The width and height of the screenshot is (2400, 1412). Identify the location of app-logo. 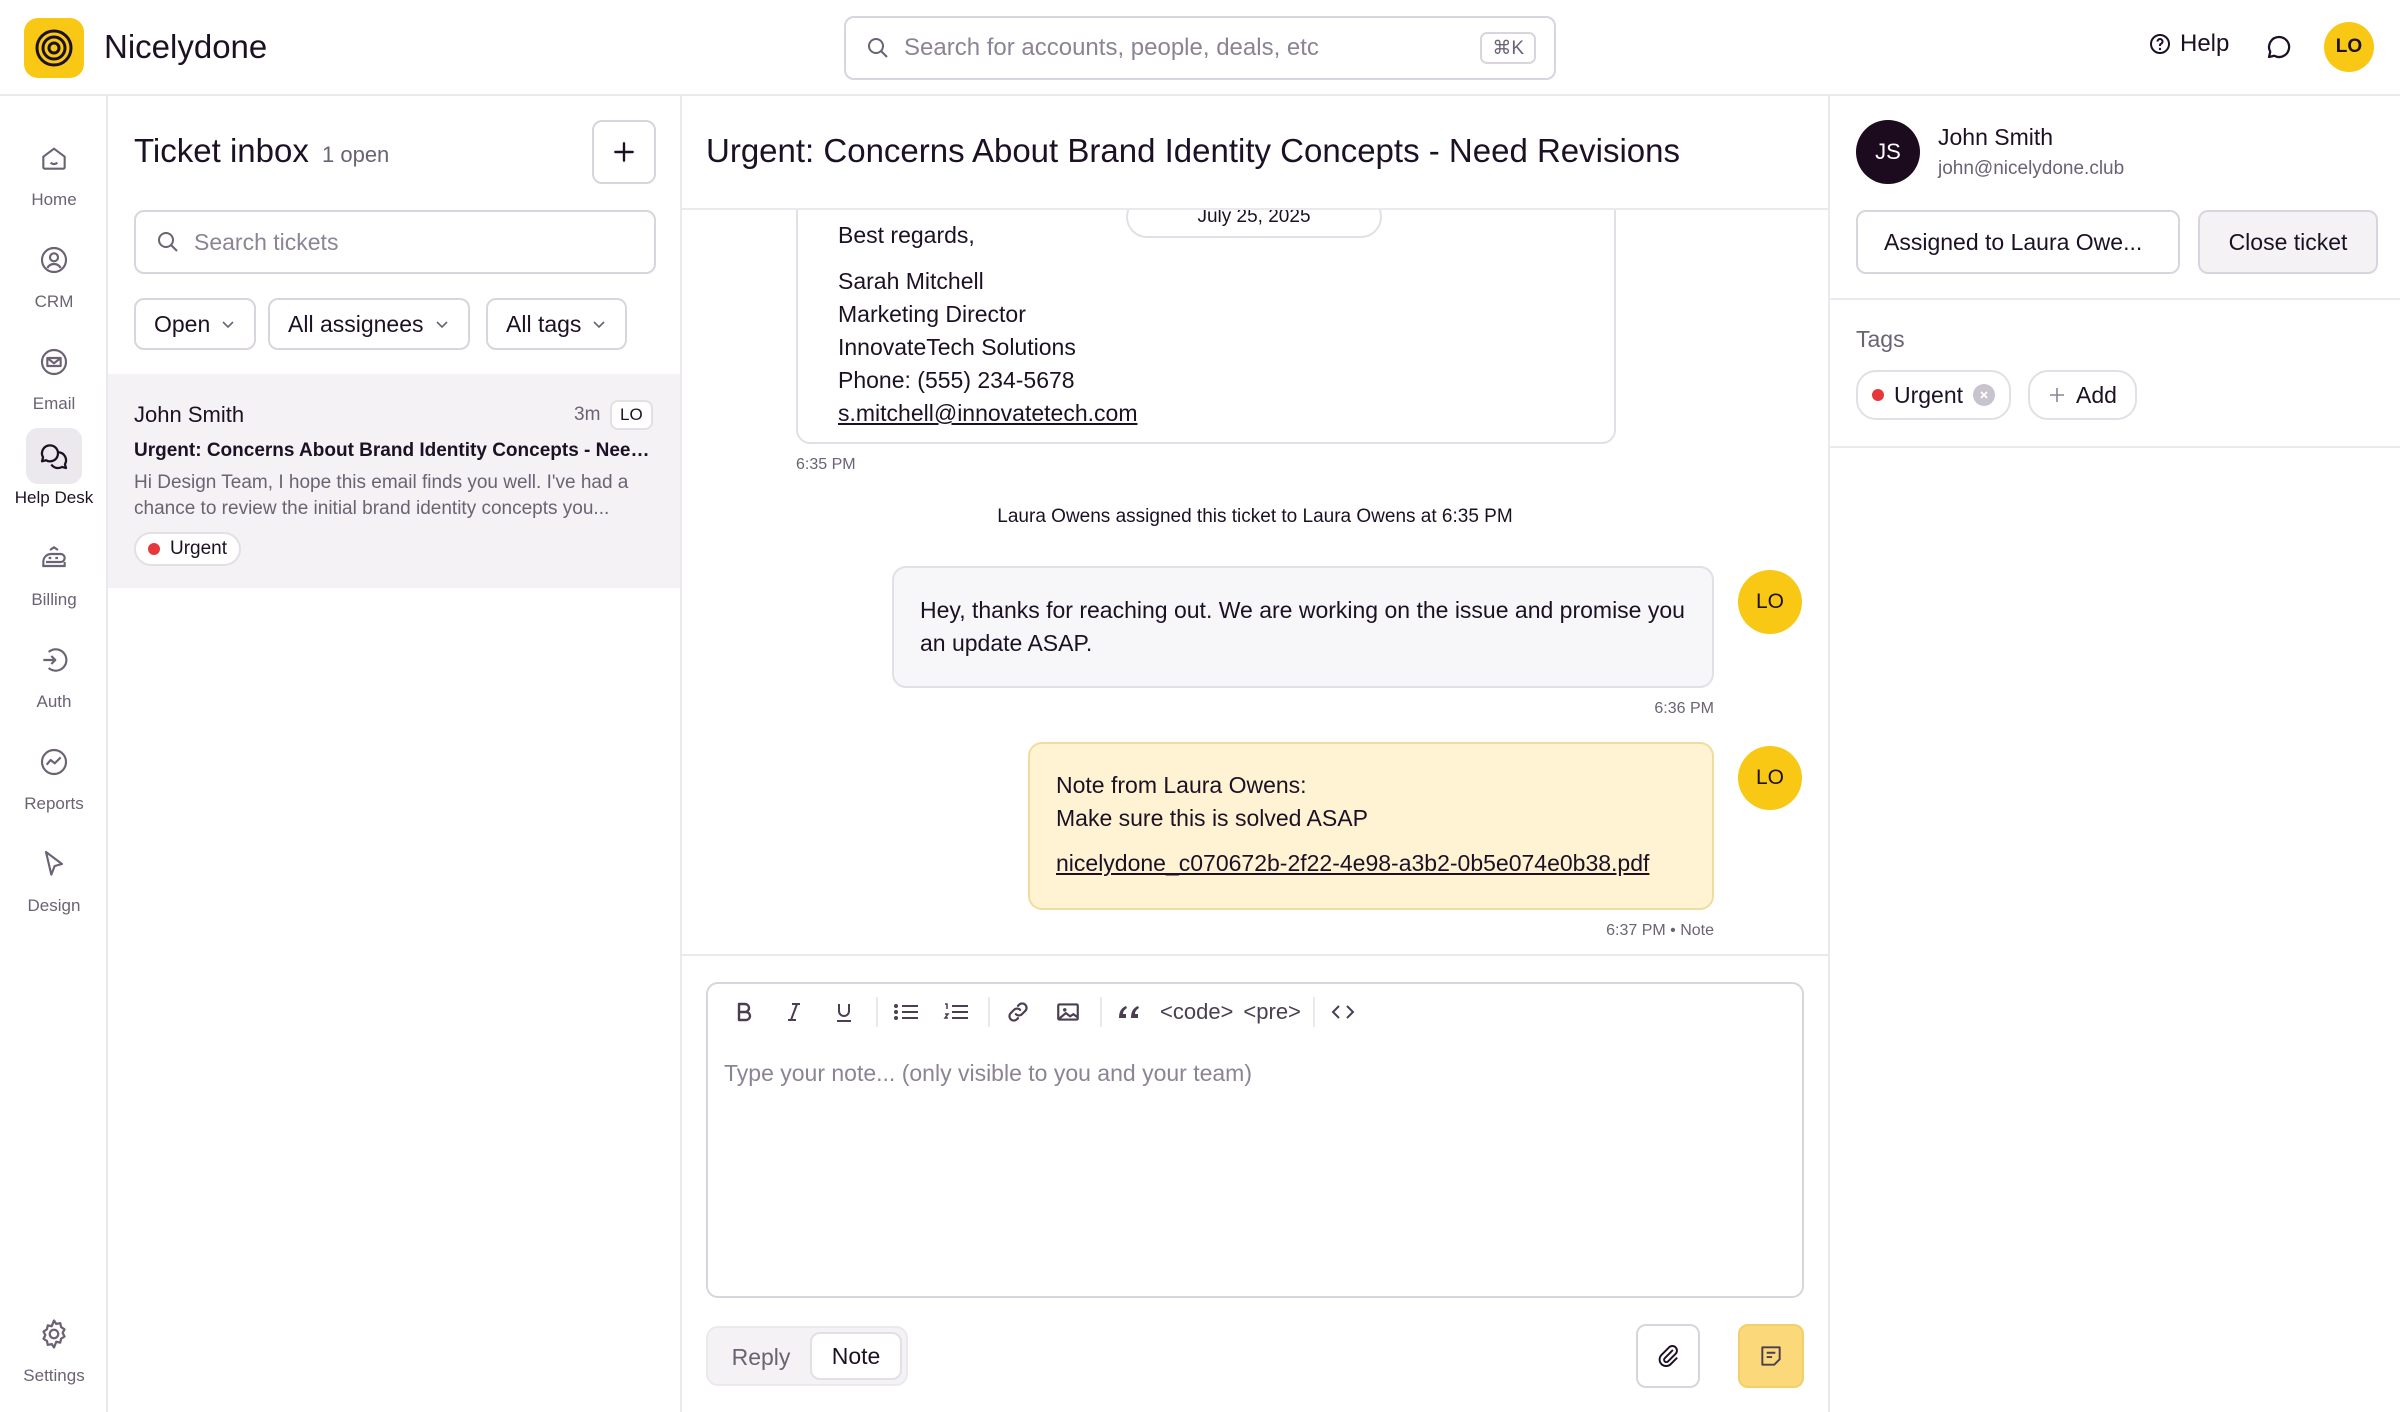
(54, 48).